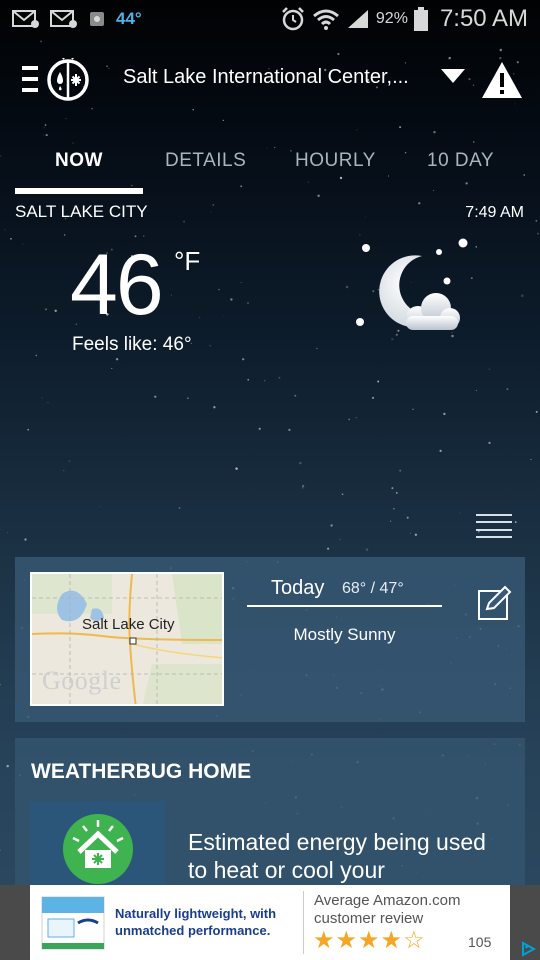 Image resolution: width=540 pixels, height=960 pixels. I want to click on forecast-day: Today, so click(298, 588).